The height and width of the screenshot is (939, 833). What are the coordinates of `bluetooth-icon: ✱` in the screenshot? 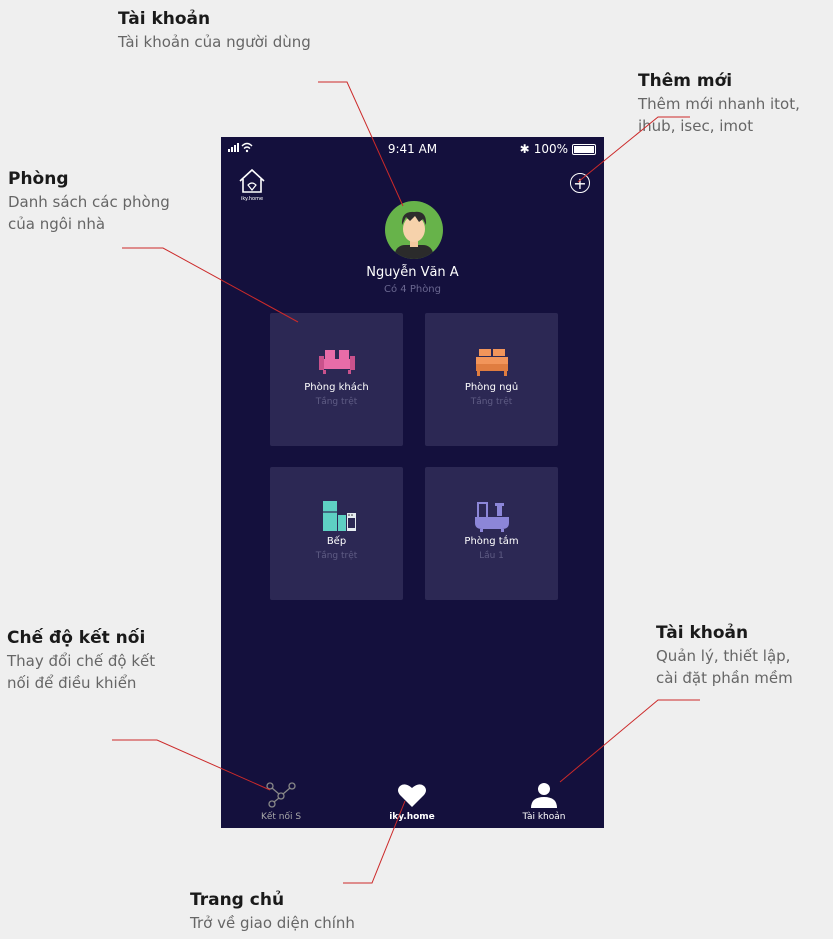 It's located at (524, 149).